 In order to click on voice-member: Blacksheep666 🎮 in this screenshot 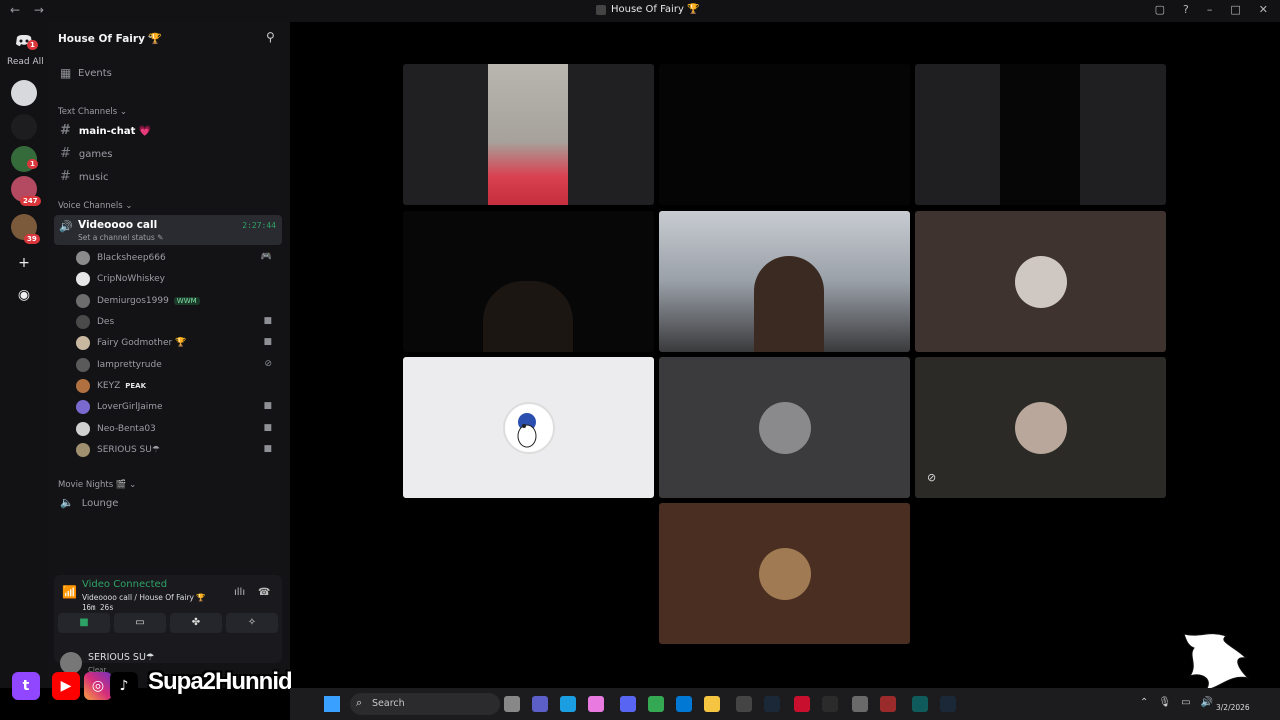, I will do `click(177, 258)`.